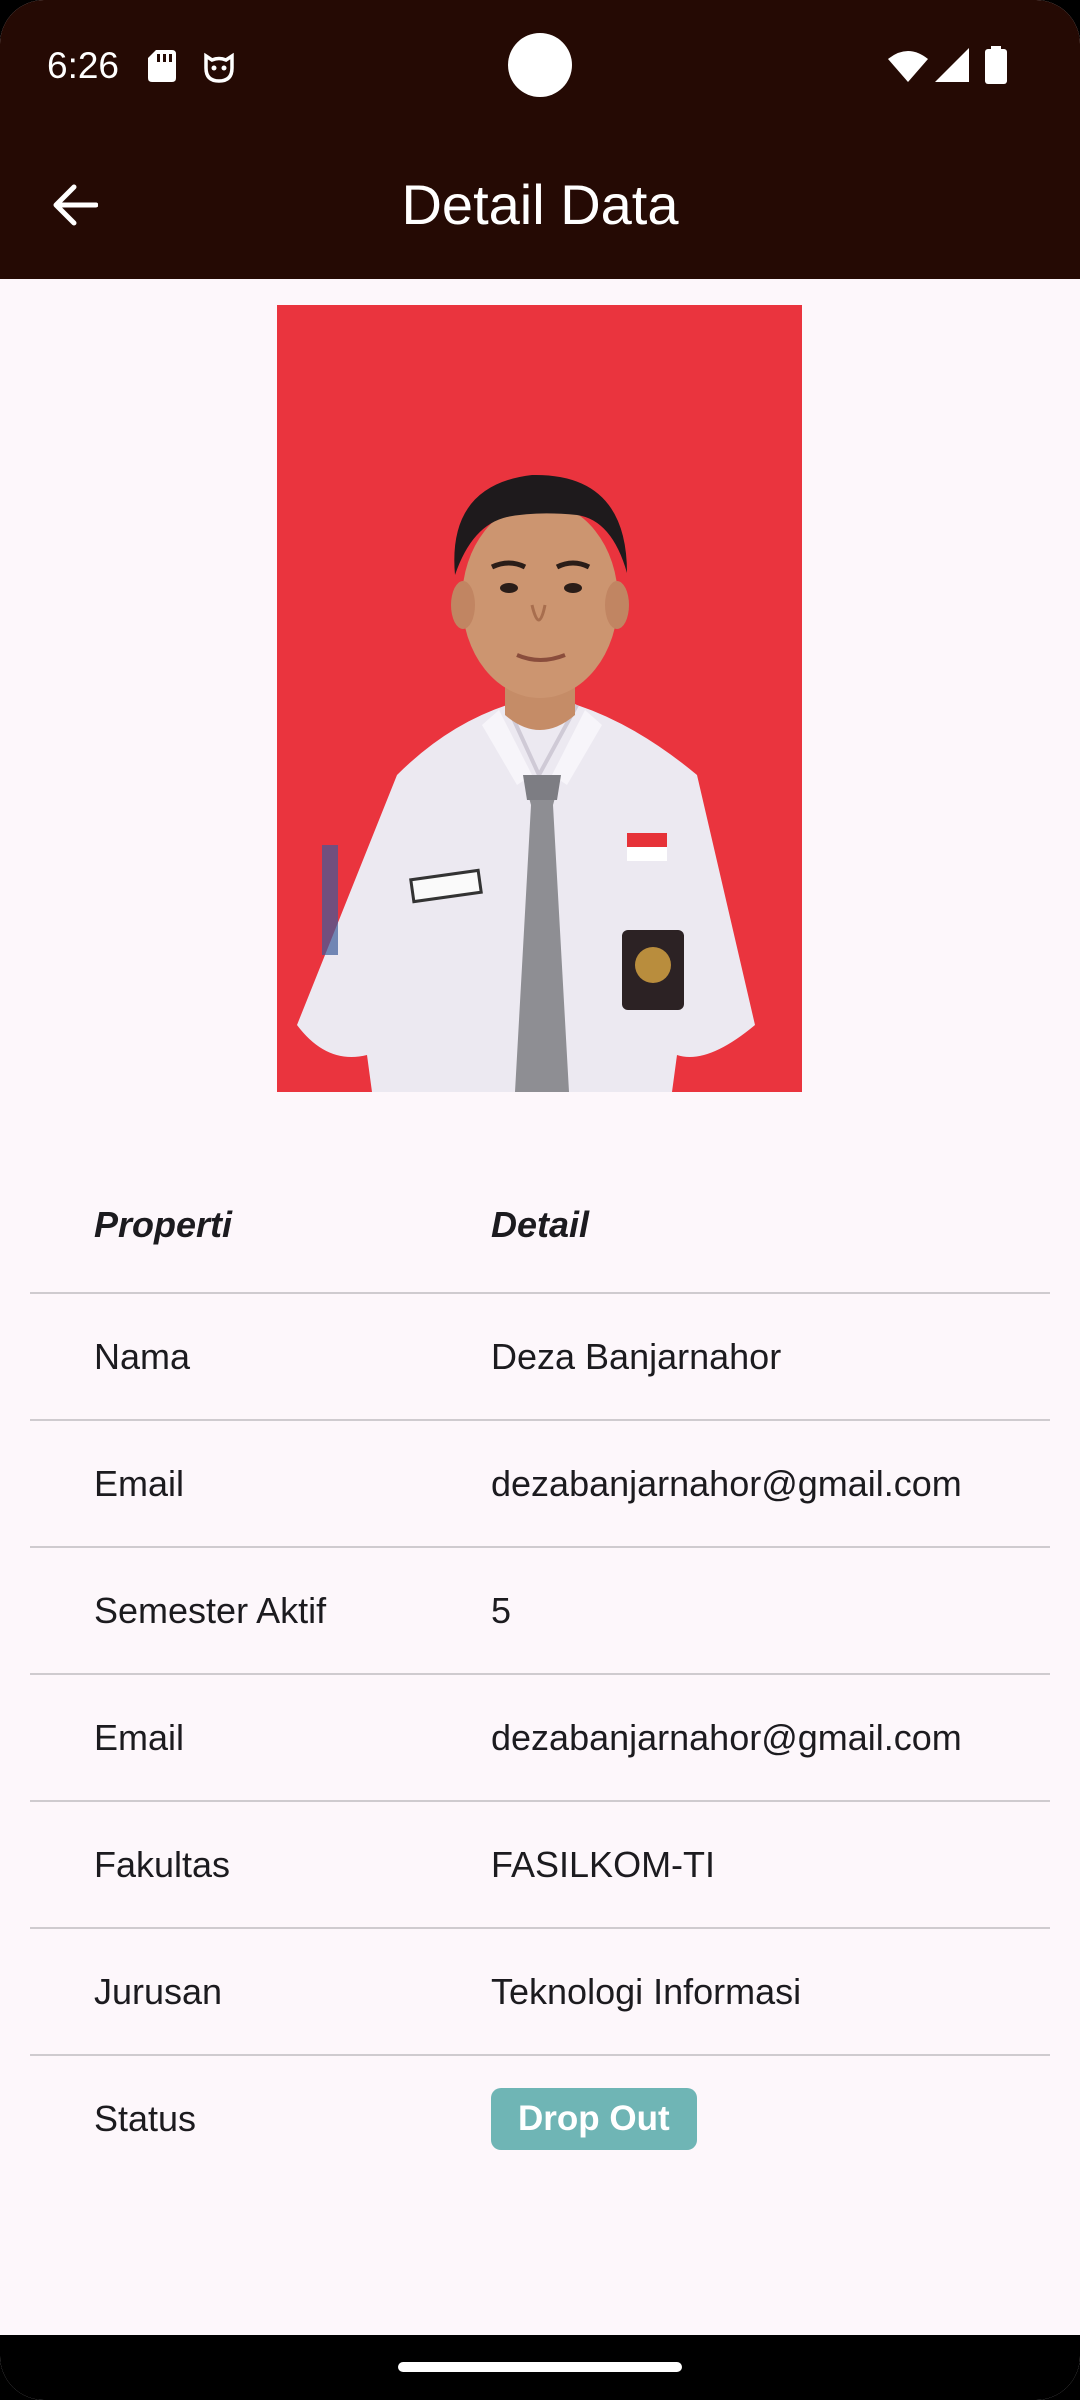  What do you see at coordinates (83, 65) in the screenshot?
I see `status-time: 6:26` at bounding box center [83, 65].